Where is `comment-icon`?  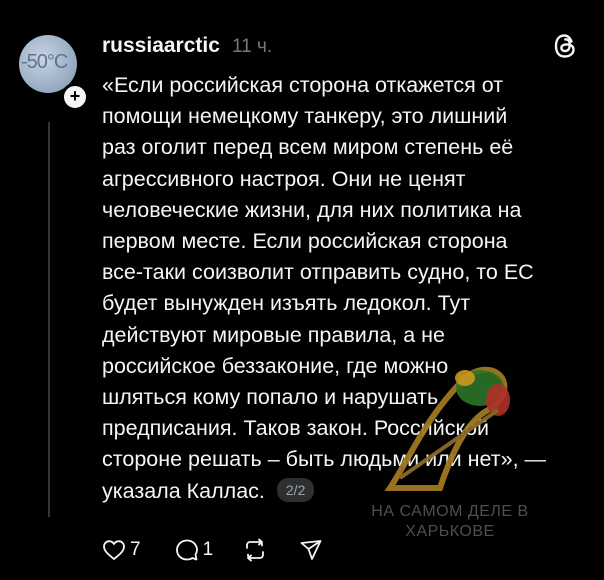
comment-icon is located at coordinates (186, 550).